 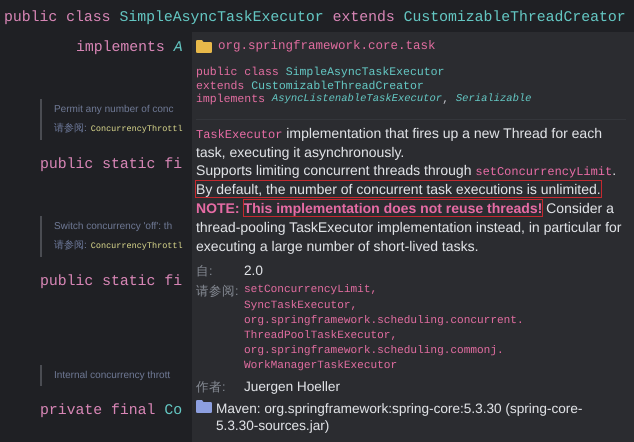 What do you see at coordinates (114, 226) in the screenshot?
I see `doc-text: Switch concurrency 'off': th` at bounding box center [114, 226].